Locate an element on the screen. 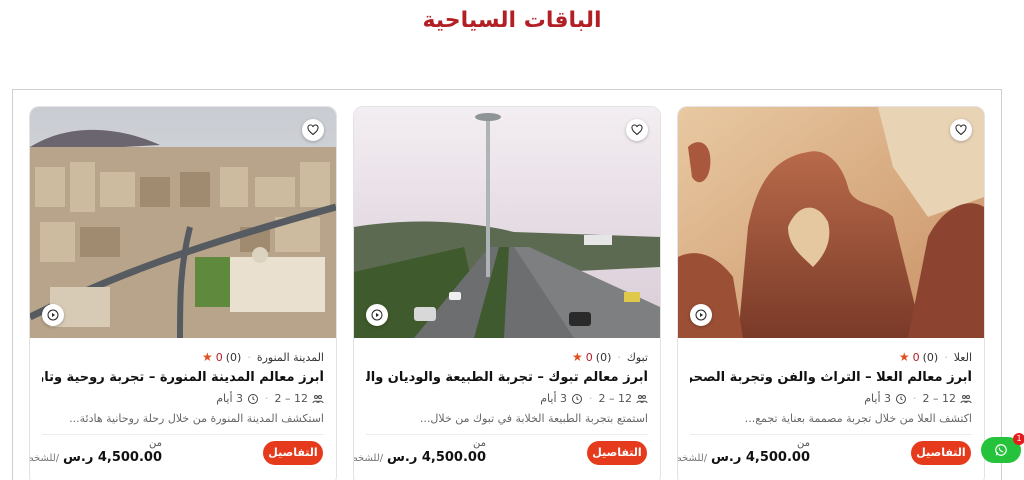 This screenshot has height=480, width=1024. notification-badge: 1 is located at coordinates (1018, 439).